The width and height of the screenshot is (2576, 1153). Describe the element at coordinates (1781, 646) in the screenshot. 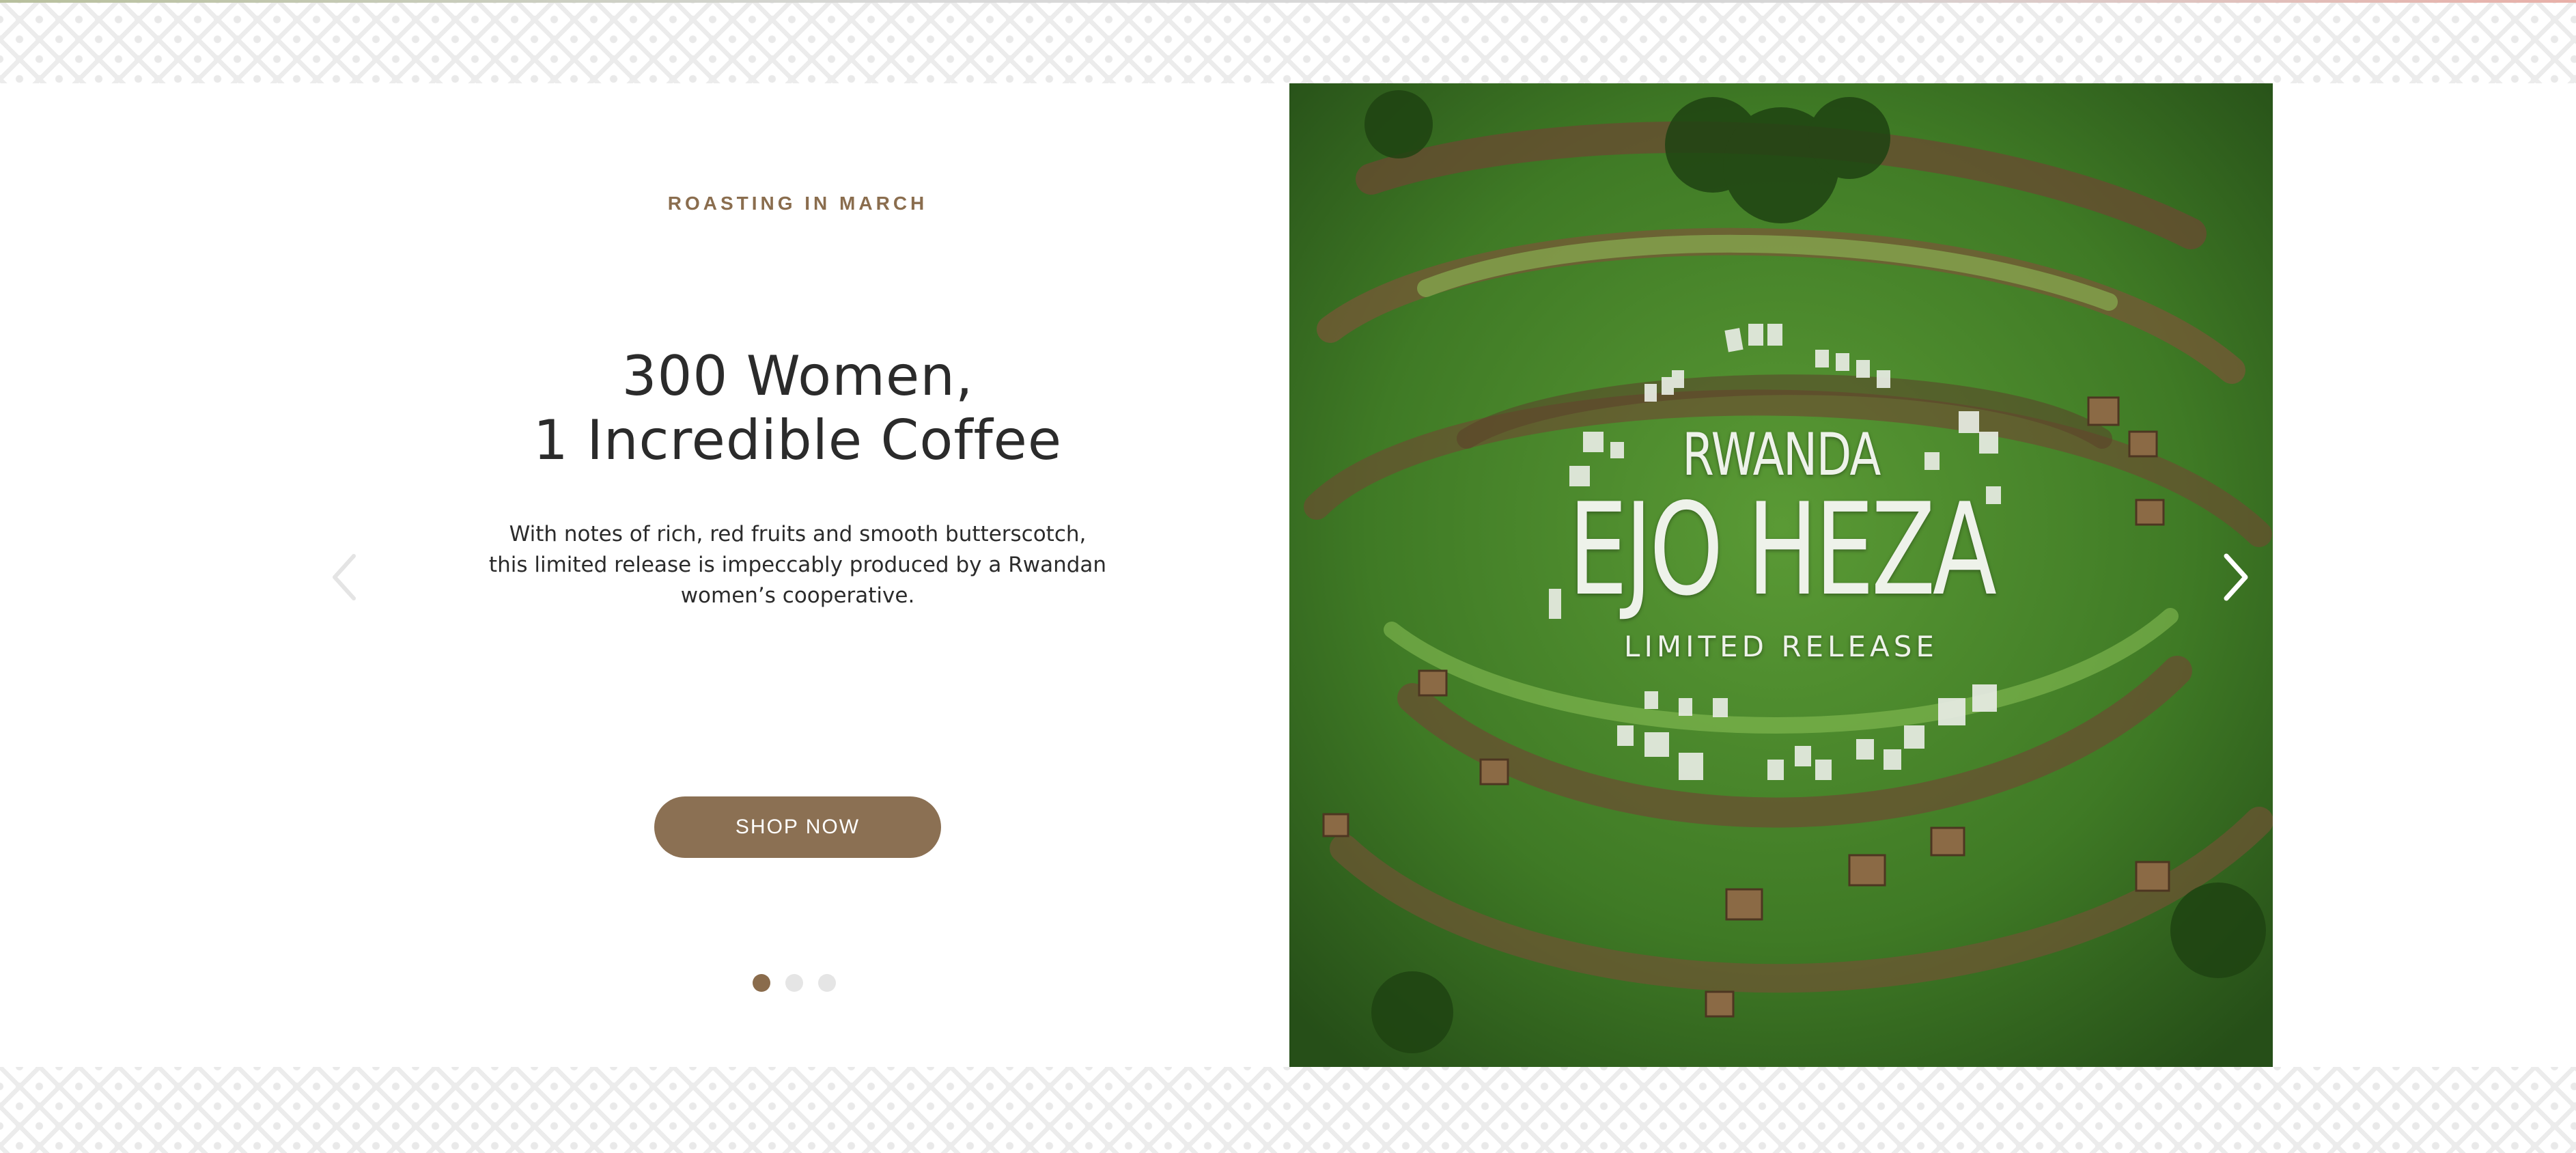

I see `image-release-text: LIMITED RELEASE` at that location.